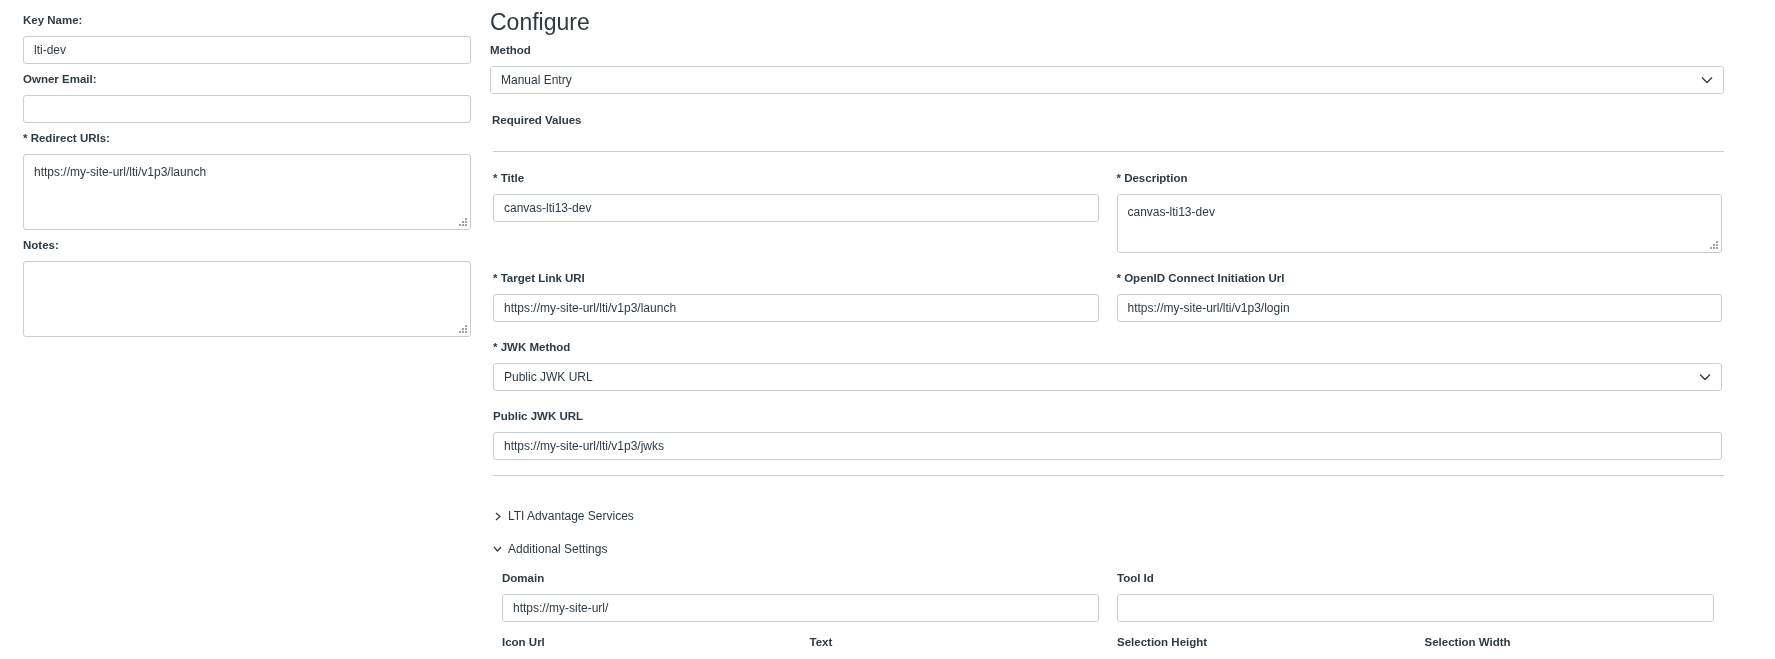  What do you see at coordinates (563, 516) in the screenshot?
I see `section-toggle: LTI Advantage Services` at bounding box center [563, 516].